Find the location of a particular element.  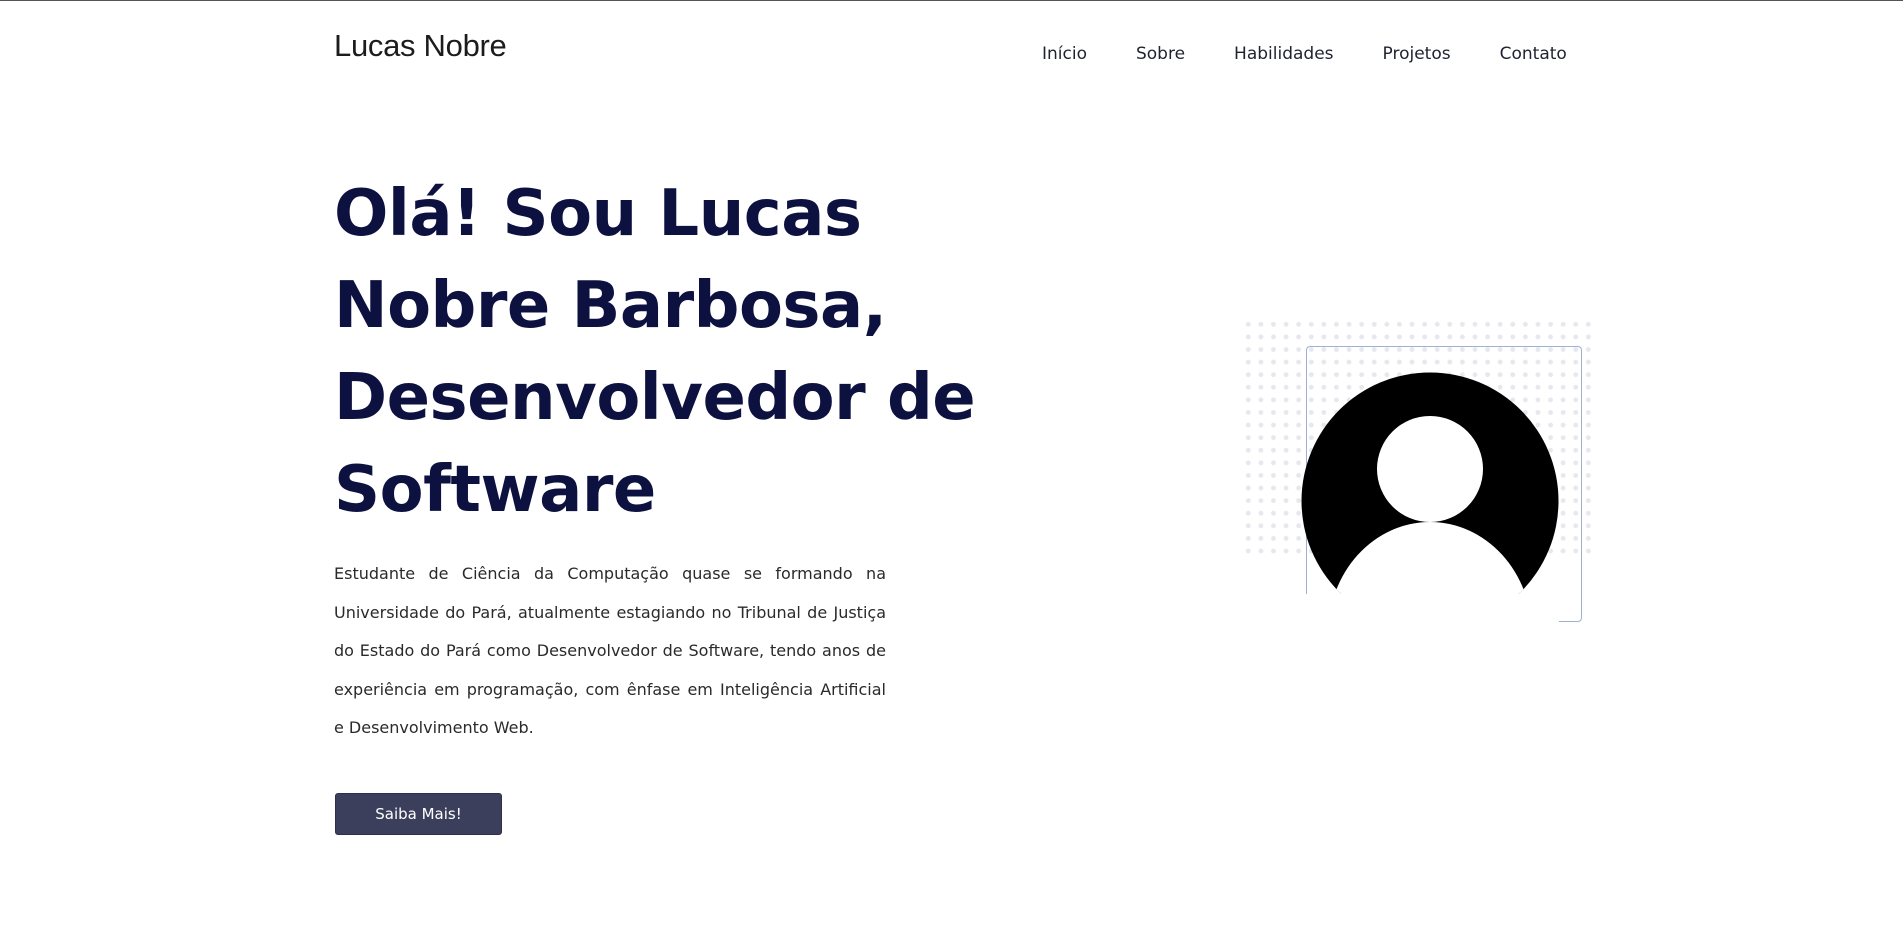

nav-link-sobre: Sobre is located at coordinates (1160, 54).